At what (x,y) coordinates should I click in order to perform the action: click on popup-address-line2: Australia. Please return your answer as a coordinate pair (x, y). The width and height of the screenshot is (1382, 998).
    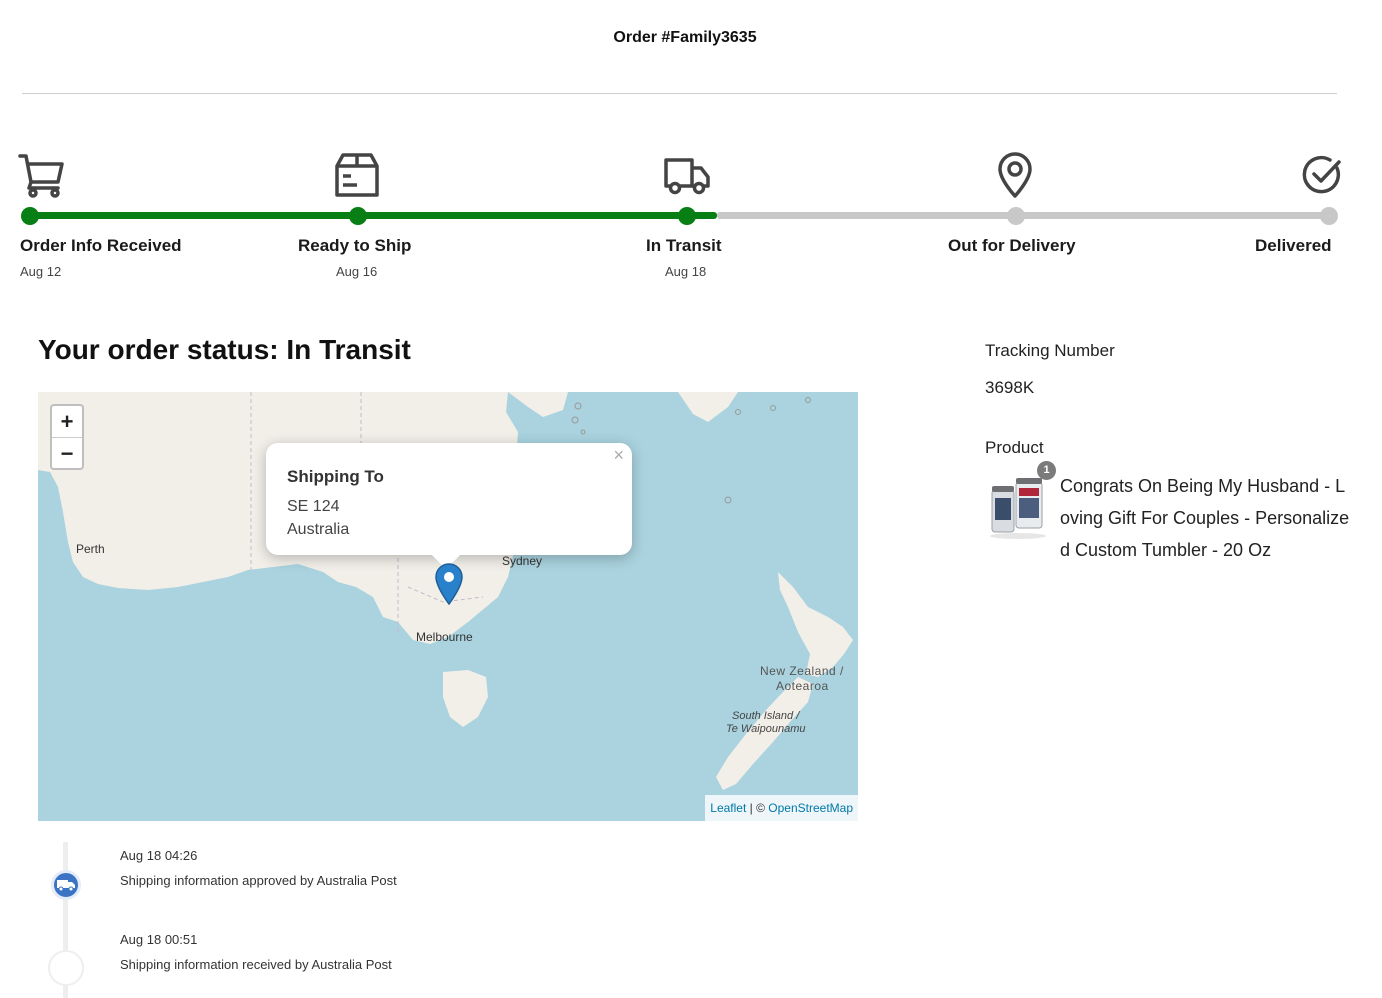
    Looking at the image, I should click on (318, 529).